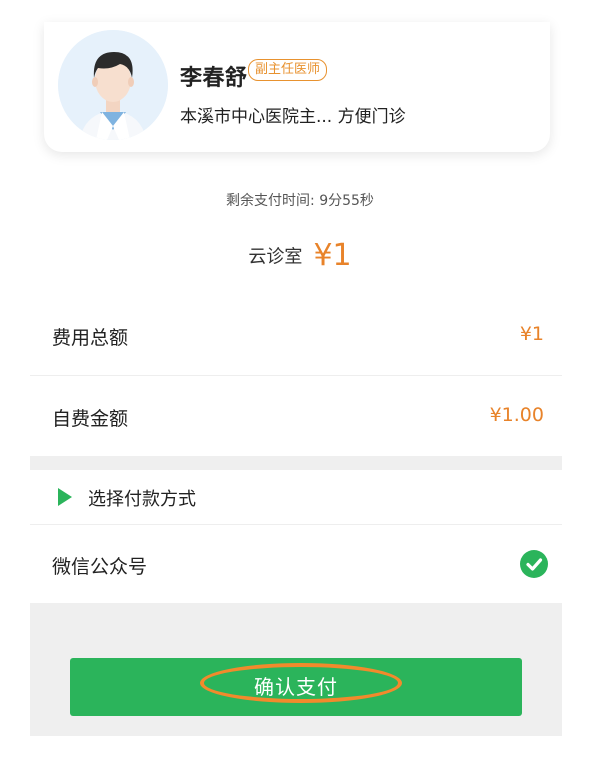 The width and height of the screenshot is (600, 774). I want to click on check-mark, so click(534, 564).